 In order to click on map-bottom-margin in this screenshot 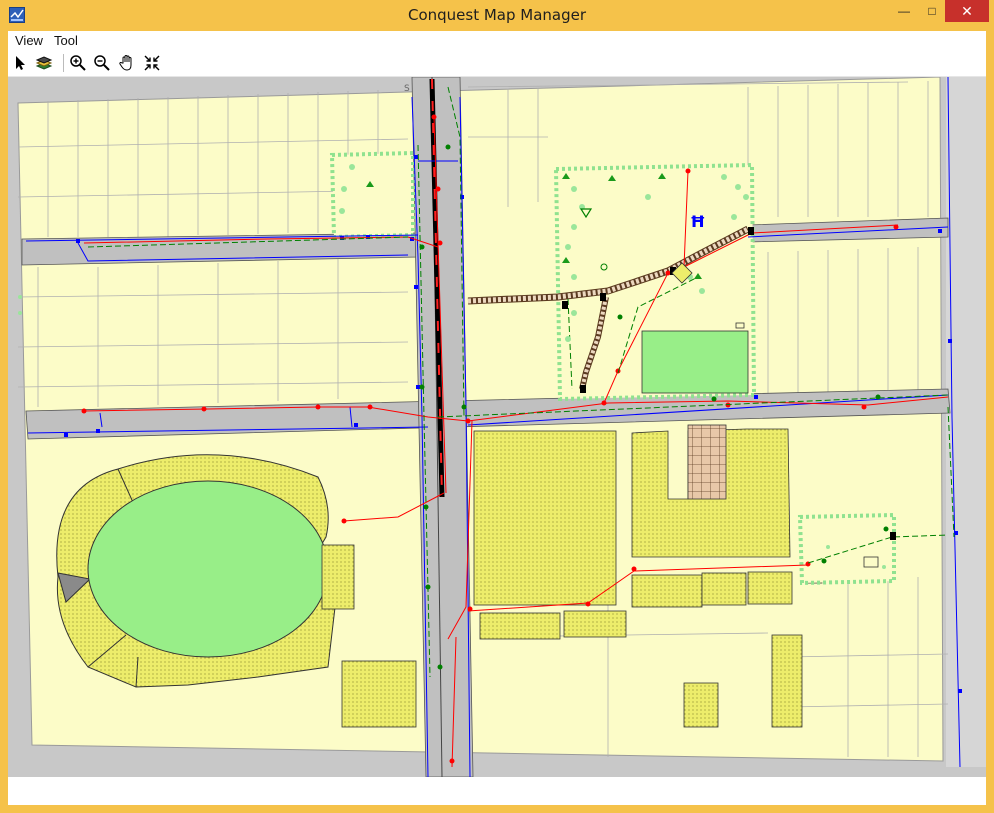, I will do `click(497, 791)`.